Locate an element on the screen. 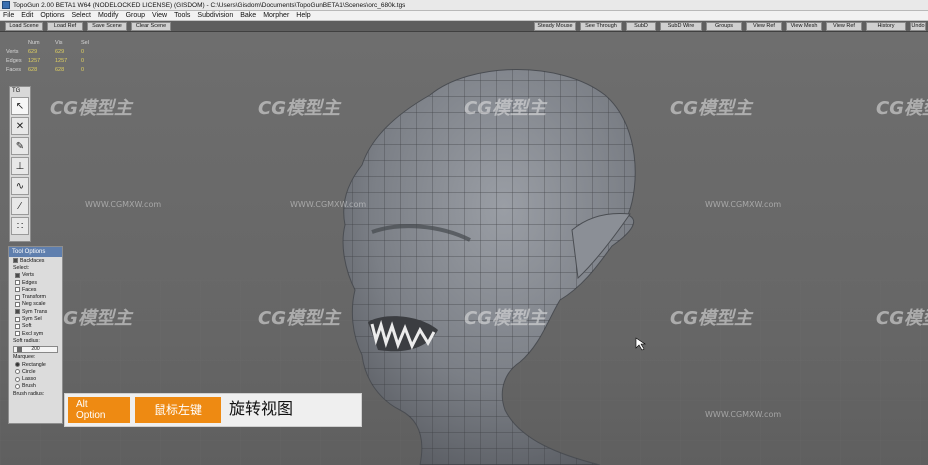 Image resolution: width=928 pixels, height=465 pixels. excl-sym-checkbox: Excl sym is located at coordinates (35, 333).